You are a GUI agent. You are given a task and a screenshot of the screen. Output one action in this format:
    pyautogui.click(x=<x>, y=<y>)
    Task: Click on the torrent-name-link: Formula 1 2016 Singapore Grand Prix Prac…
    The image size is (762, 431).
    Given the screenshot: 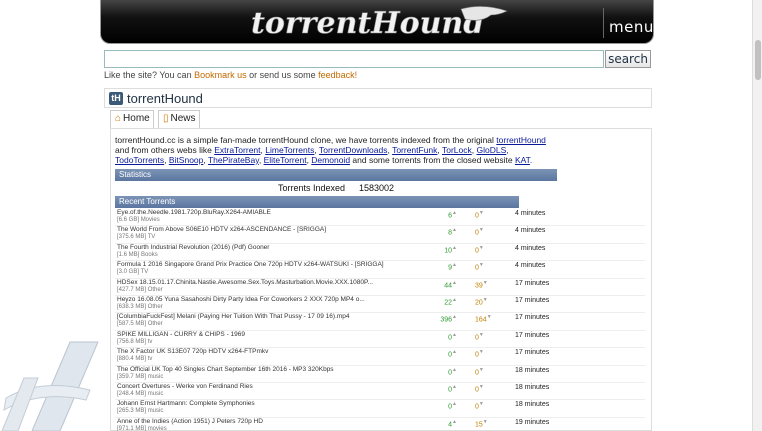 What is the action you would take?
    pyautogui.click(x=250, y=264)
    